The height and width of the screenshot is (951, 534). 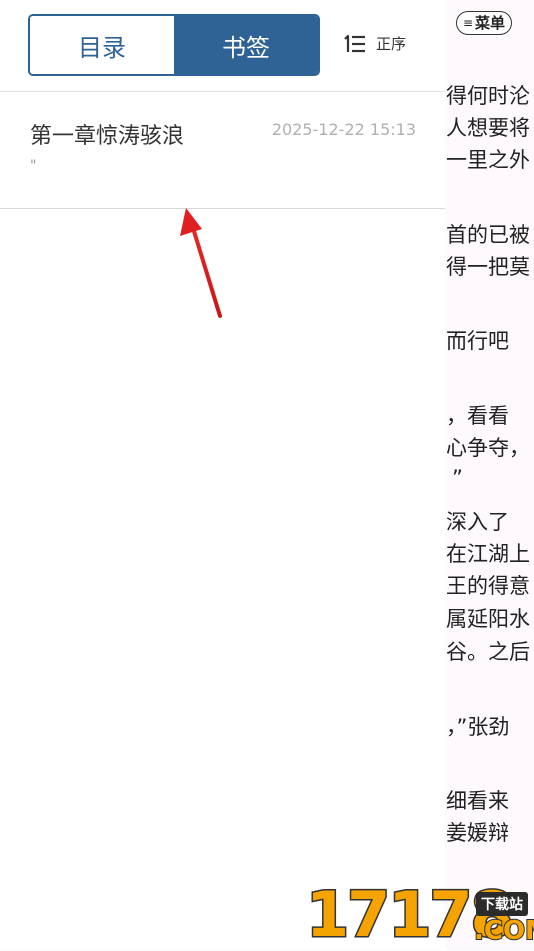 What do you see at coordinates (490, 22) in the screenshot?
I see `menu-label: 菜单` at bounding box center [490, 22].